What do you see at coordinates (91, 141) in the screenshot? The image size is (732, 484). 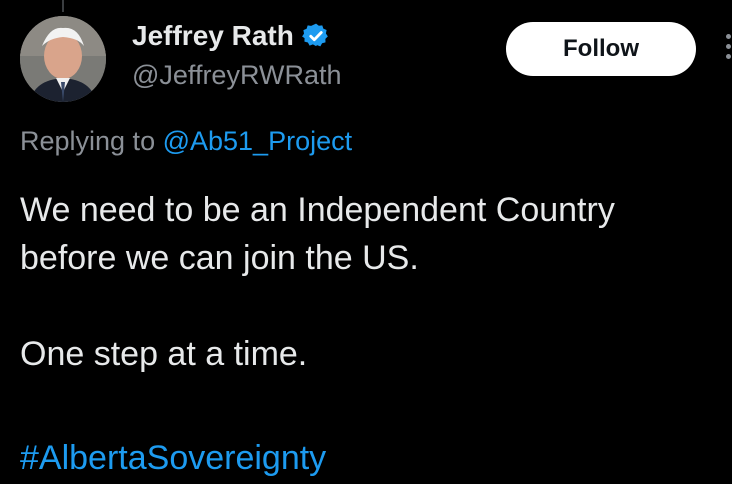 I see `replying-to-label: Replying to` at bounding box center [91, 141].